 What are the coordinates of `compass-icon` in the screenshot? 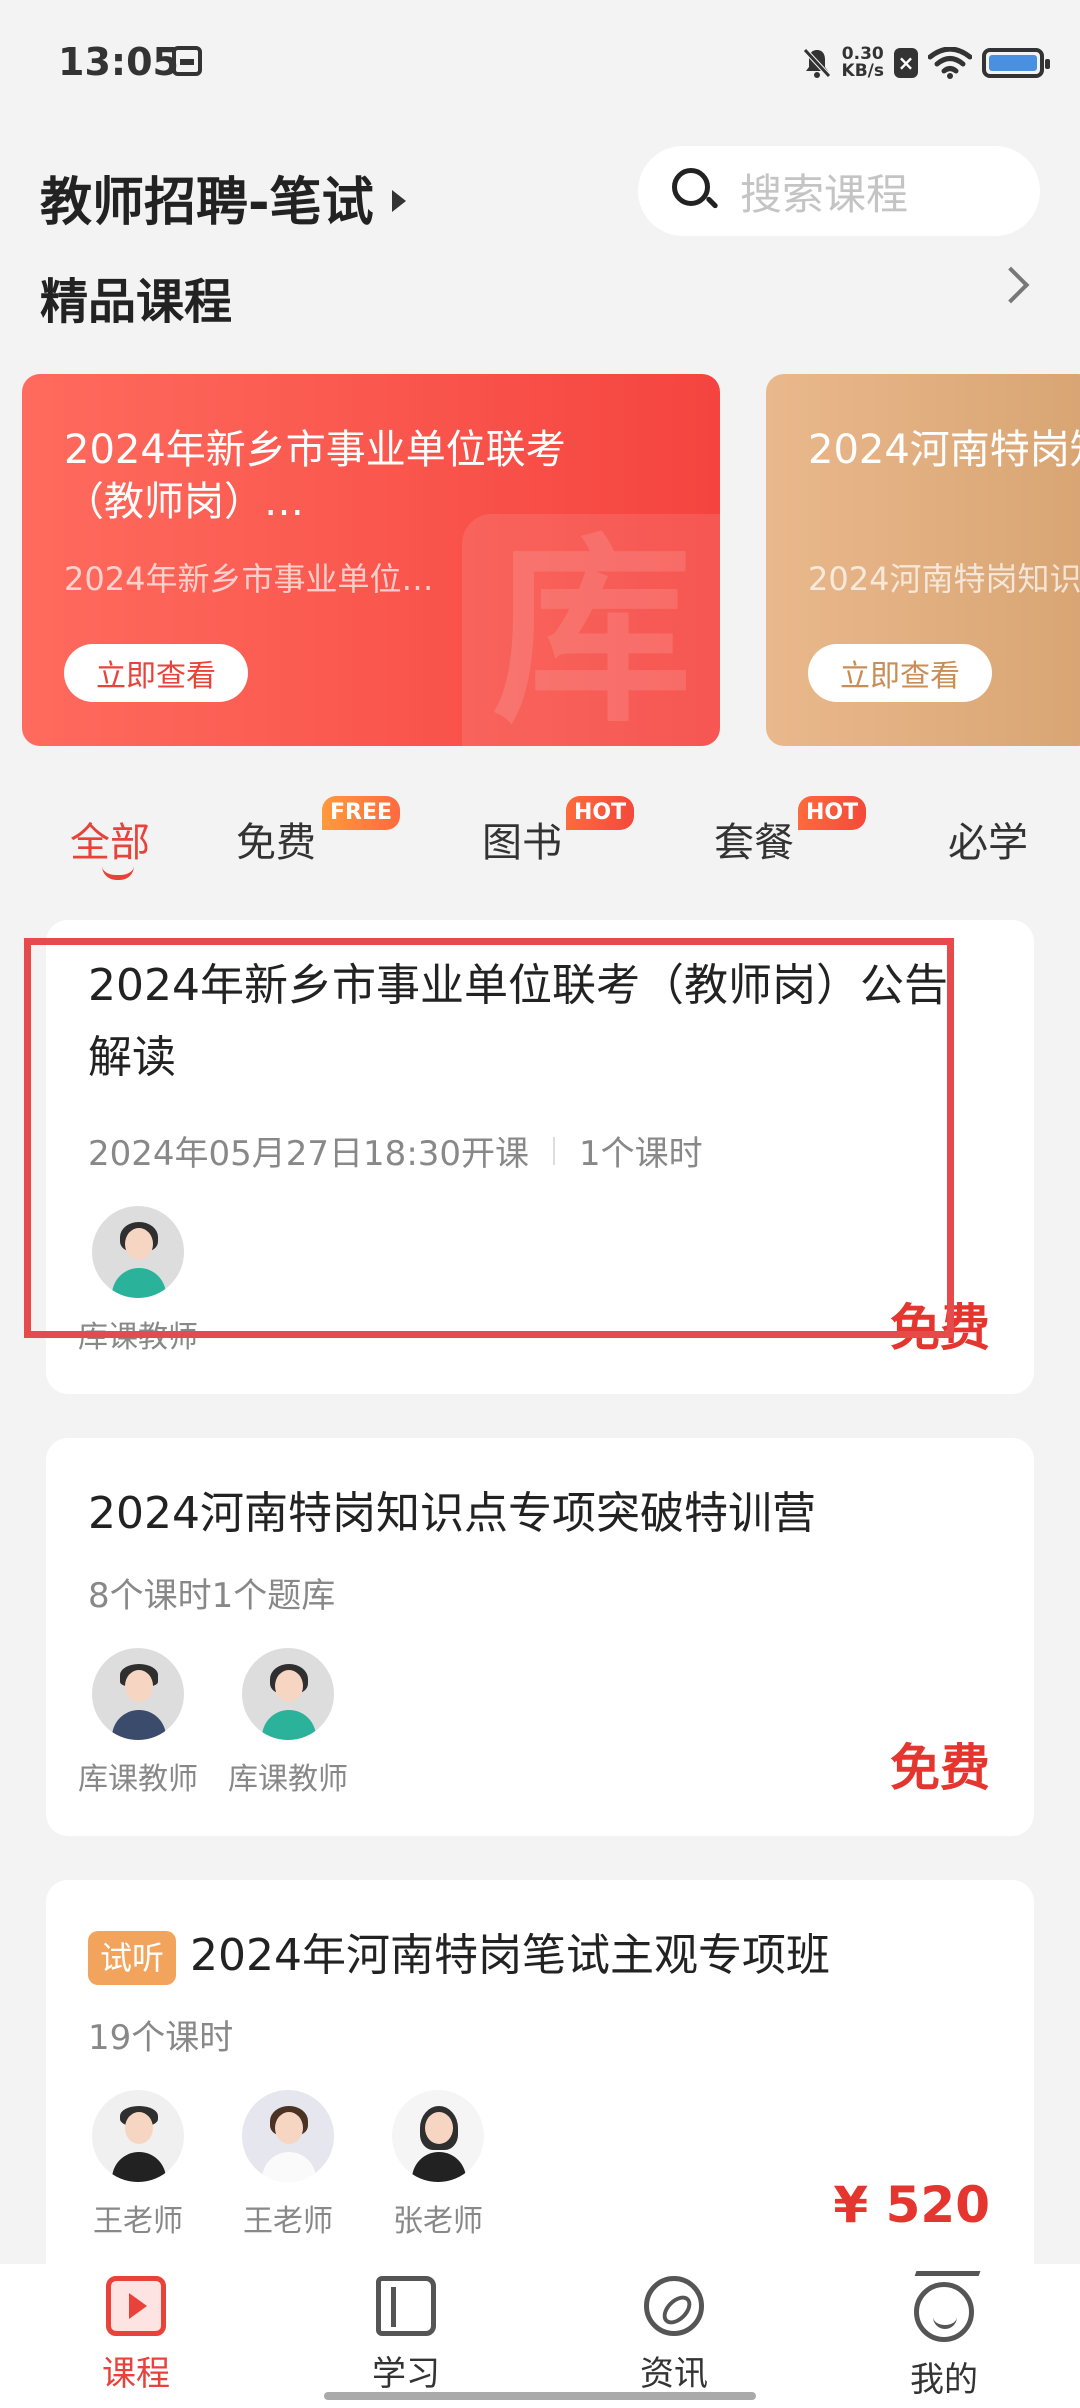 It's located at (674, 2306).